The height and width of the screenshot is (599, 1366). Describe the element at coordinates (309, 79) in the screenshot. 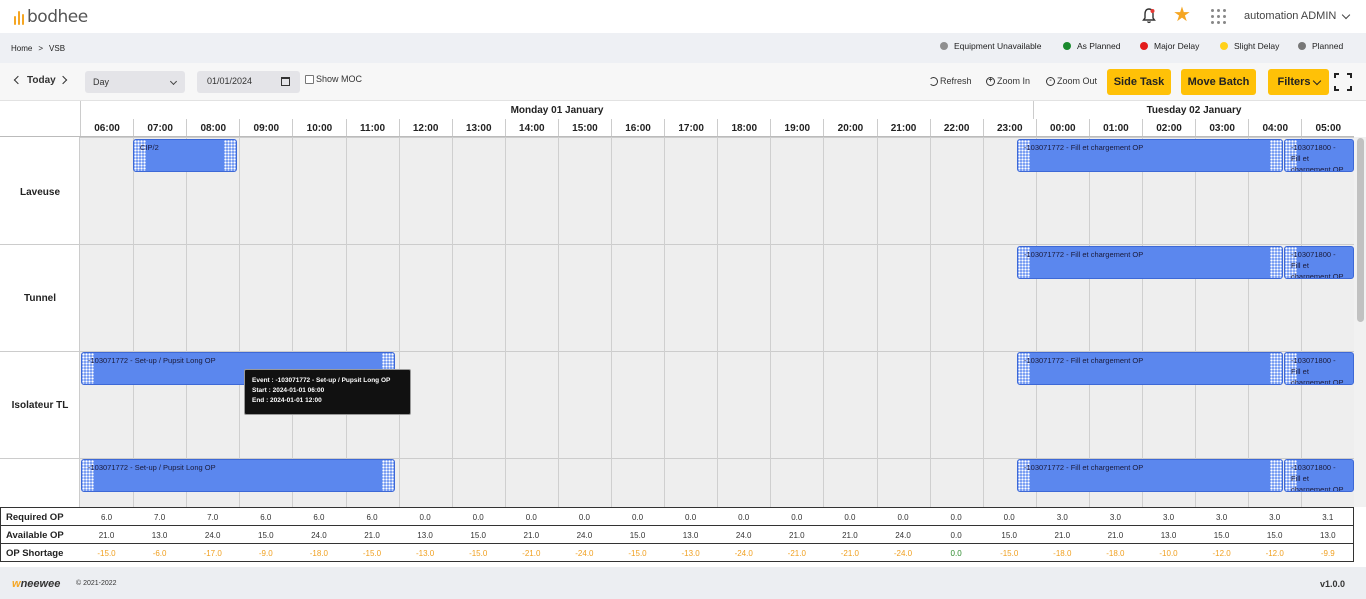

I see `checkbox-box` at that location.